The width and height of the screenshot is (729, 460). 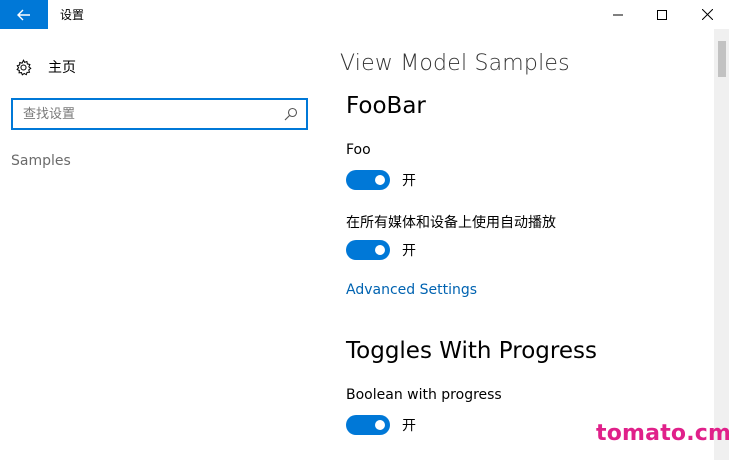 I want to click on search-box, so click(x=159, y=114).